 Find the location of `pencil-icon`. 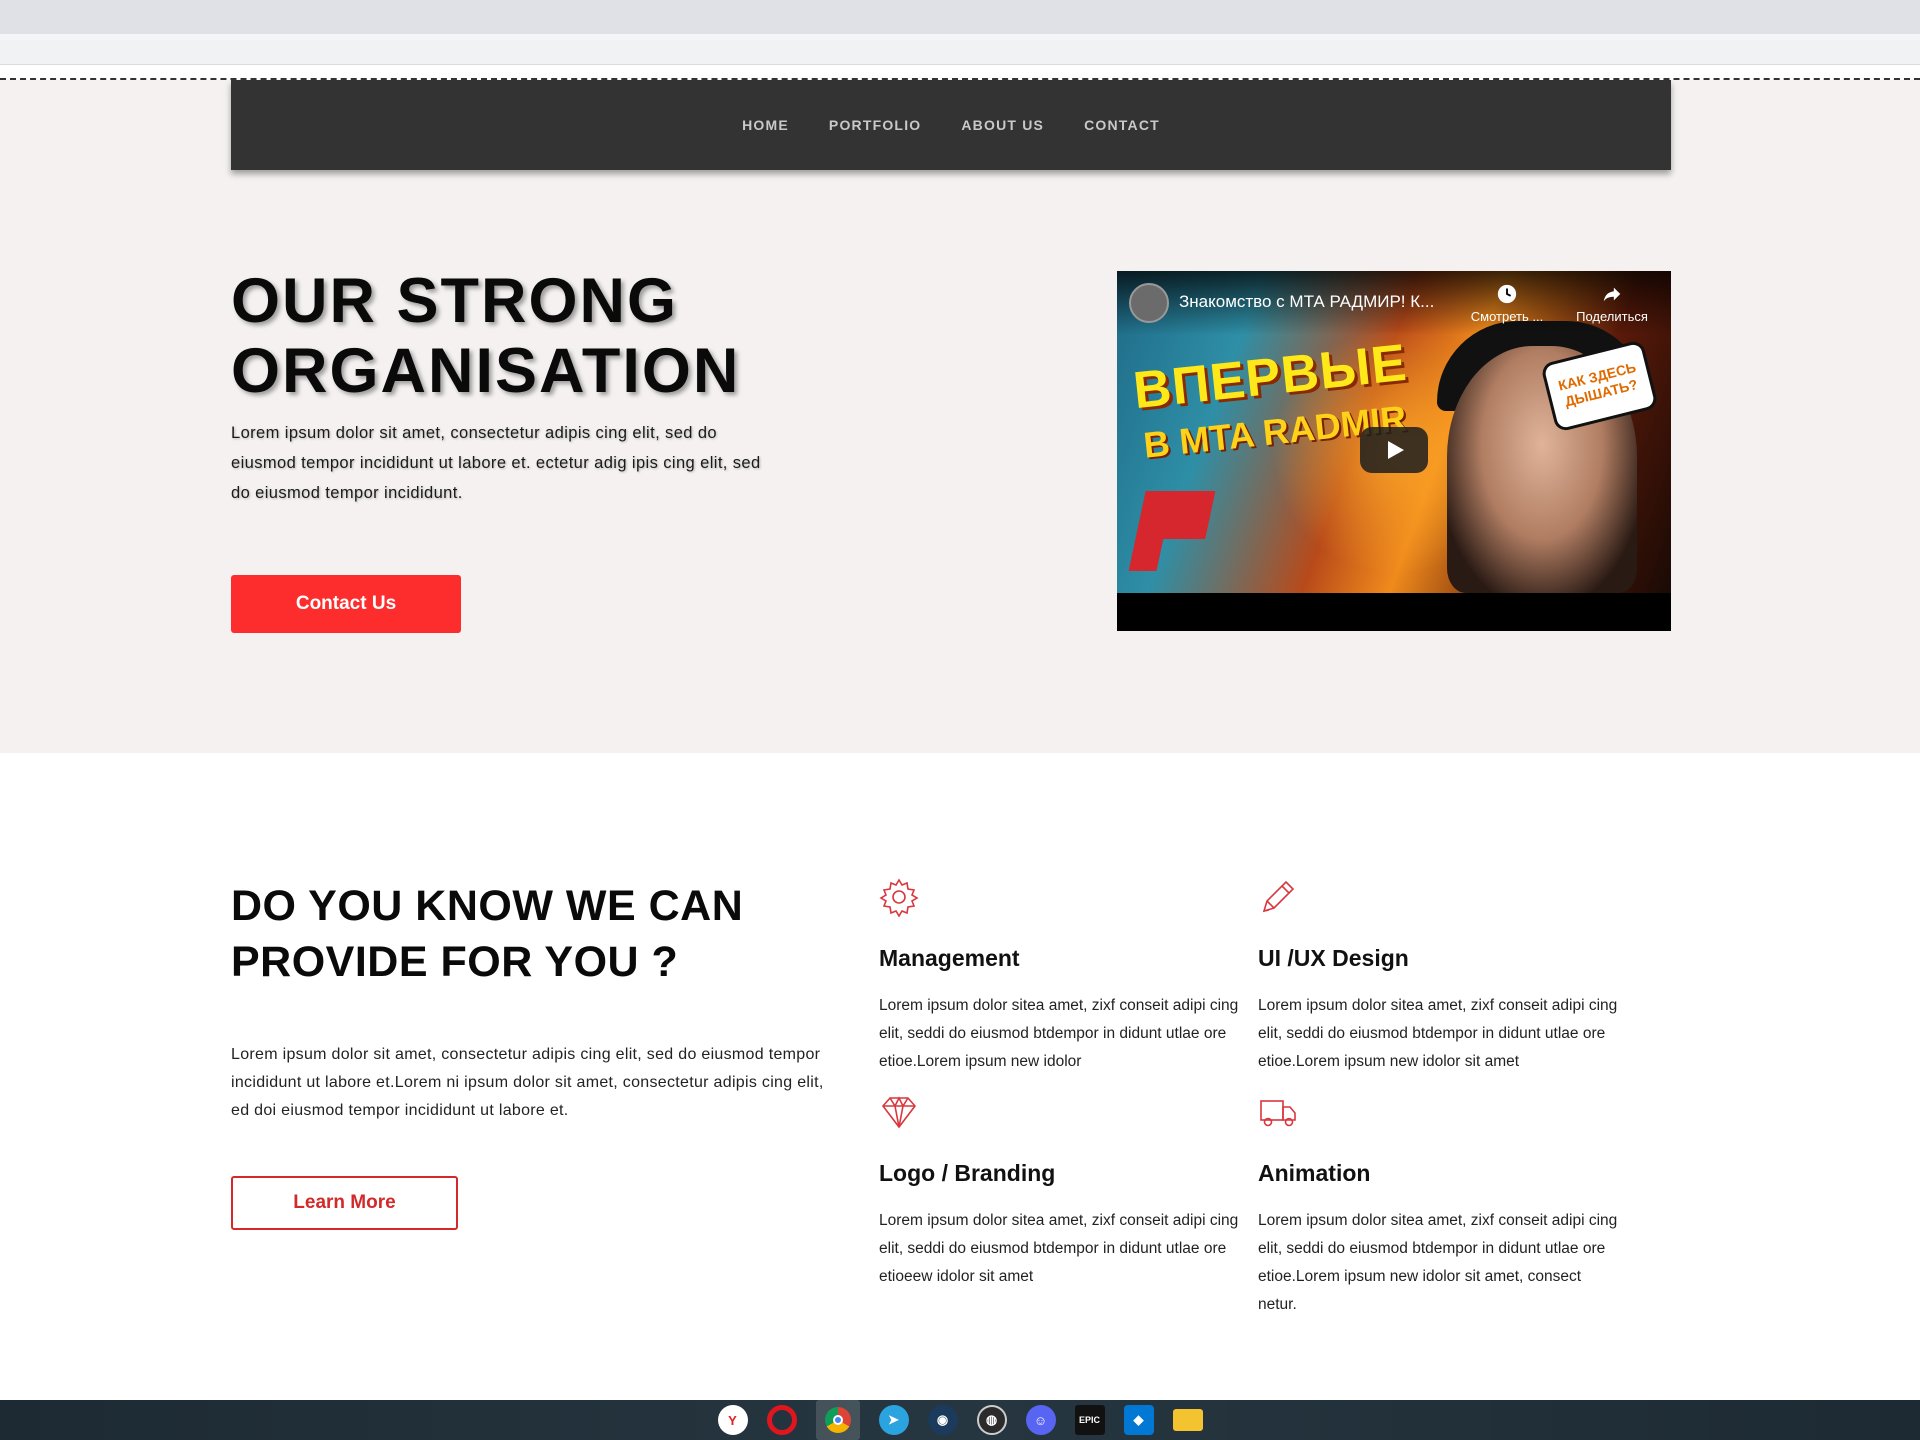

pencil-icon is located at coordinates (1278, 896).